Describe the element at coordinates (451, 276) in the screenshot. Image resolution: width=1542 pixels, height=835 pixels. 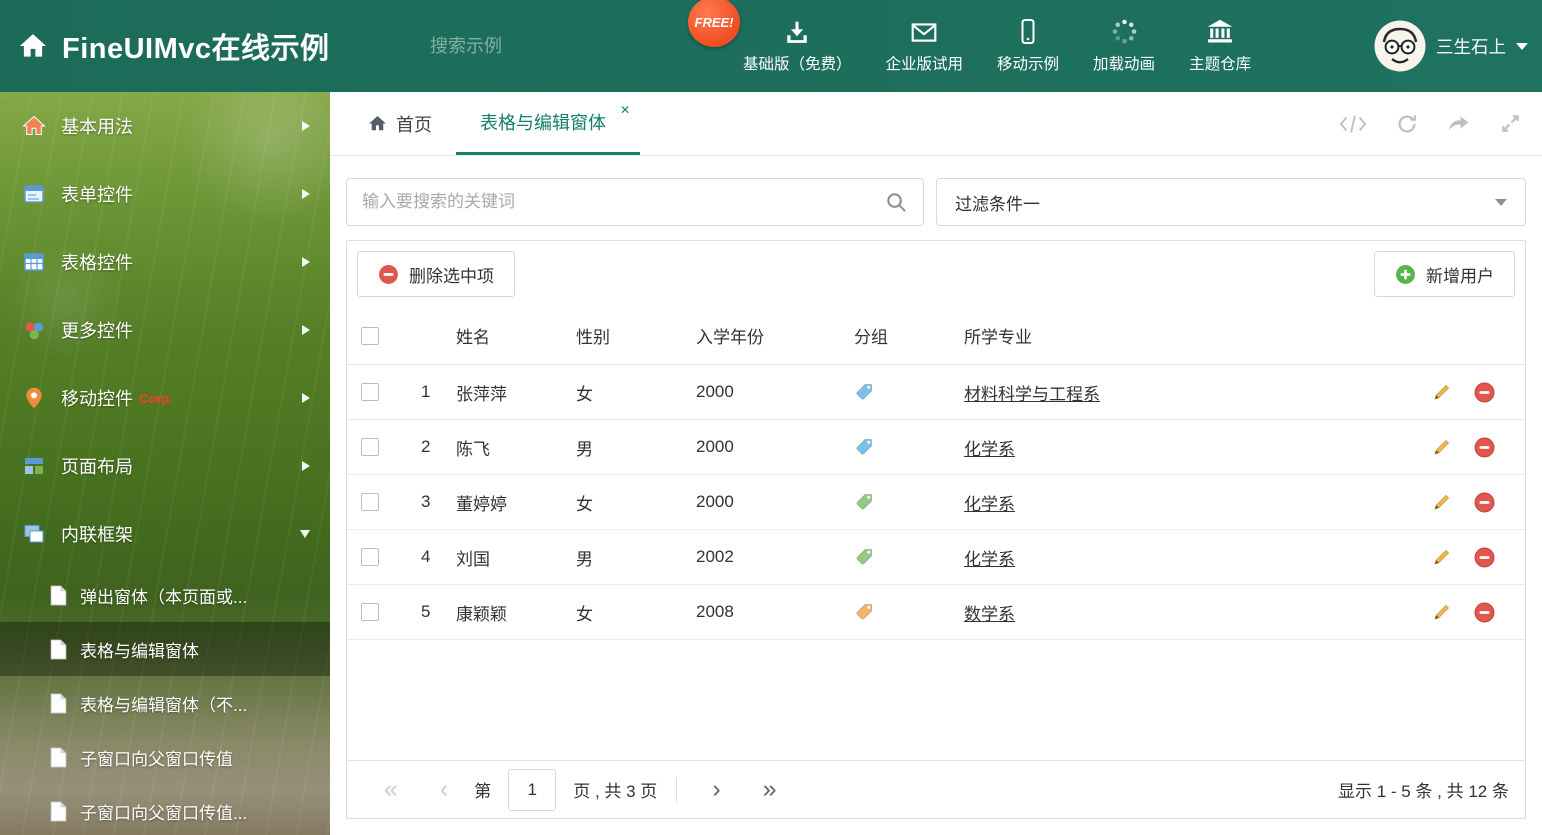
I see `delete-selected-label: 删除选中项` at that location.